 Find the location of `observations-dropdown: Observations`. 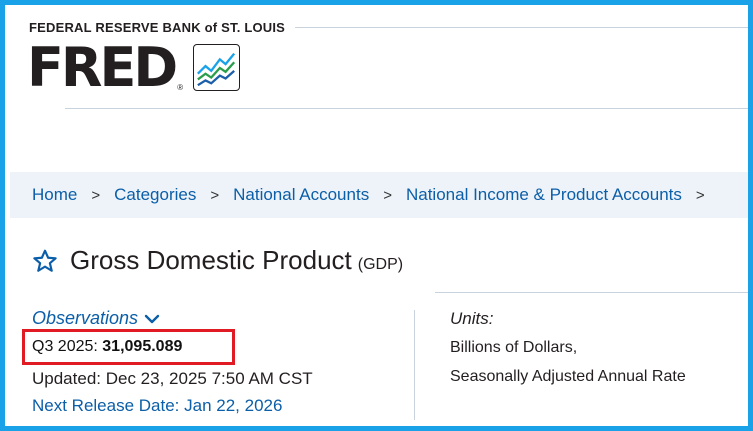

observations-dropdown: Observations is located at coordinates (96, 318).